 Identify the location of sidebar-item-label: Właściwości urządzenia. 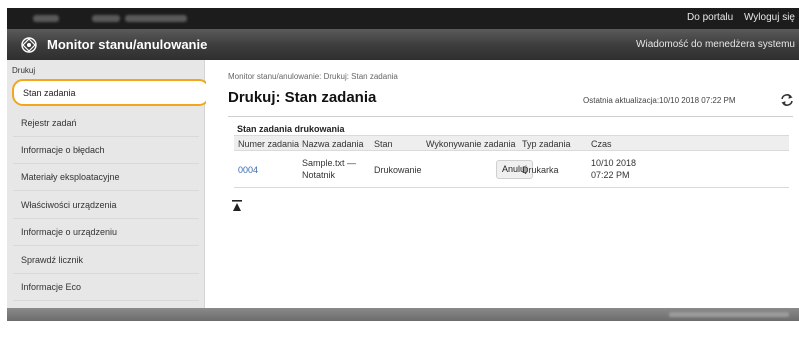
(69, 205).